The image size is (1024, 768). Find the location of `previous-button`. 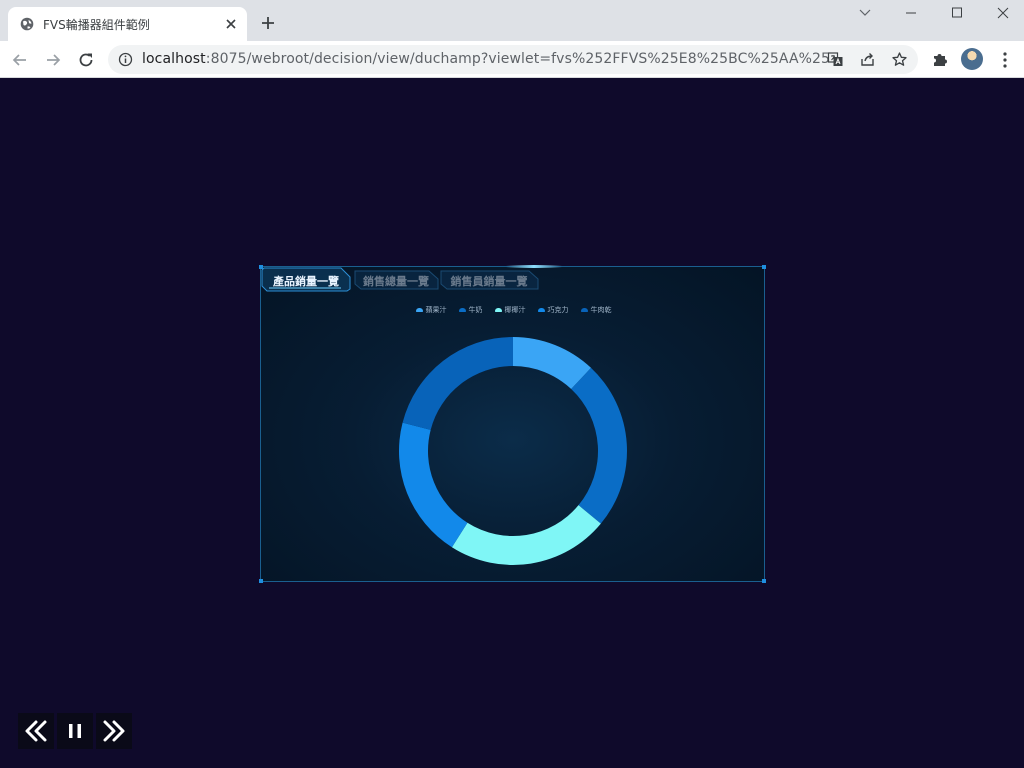

previous-button is located at coordinates (36, 731).